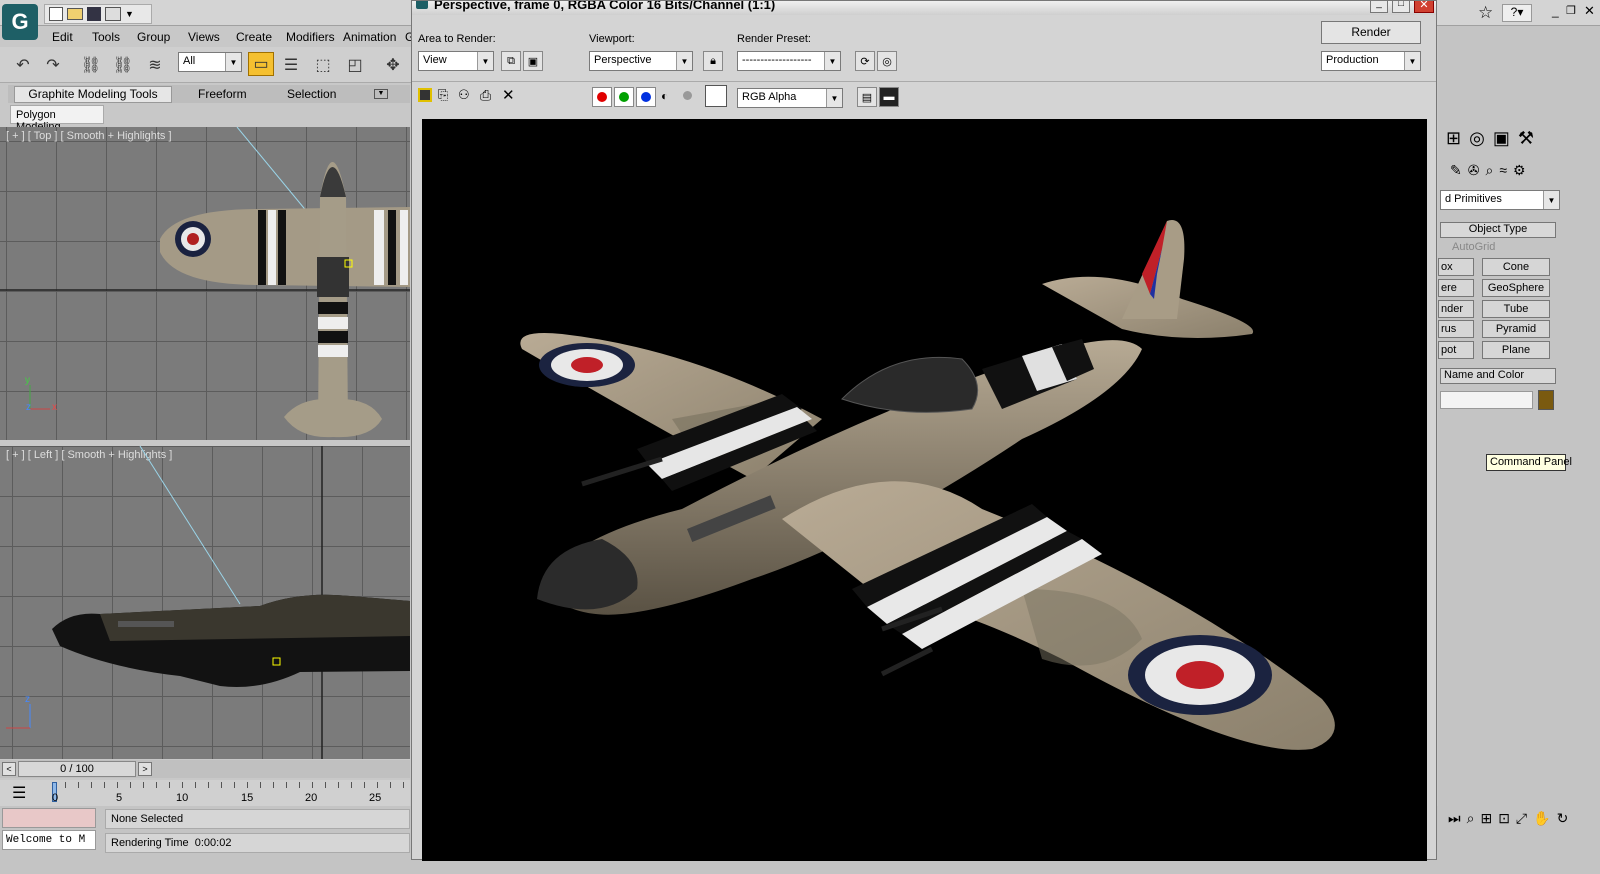 The width and height of the screenshot is (1600, 874). Describe the element at coordinates (425, 95) in the screenshot. I see `save-image-icon` at that location.